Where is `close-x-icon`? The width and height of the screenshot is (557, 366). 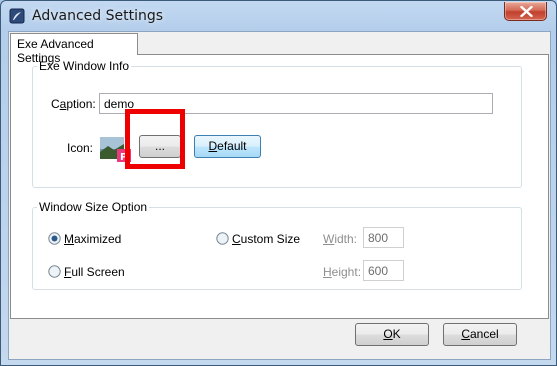 close-x-icon is located at coordinates (526, 11).